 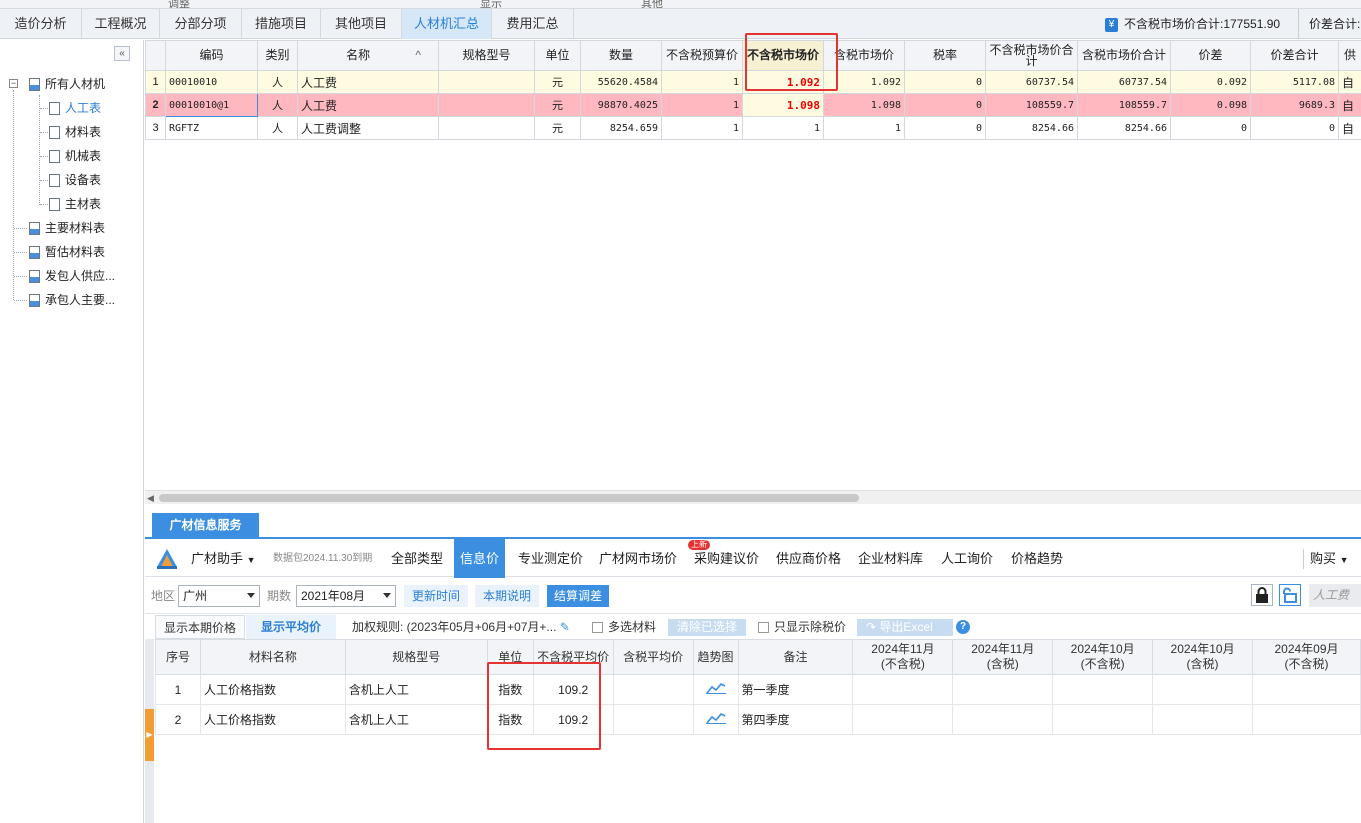 What do you see at coordinates (418, 55) in the screenshot?
I see `sort-arrow-icon: ^` at bounding box center [418, 55].